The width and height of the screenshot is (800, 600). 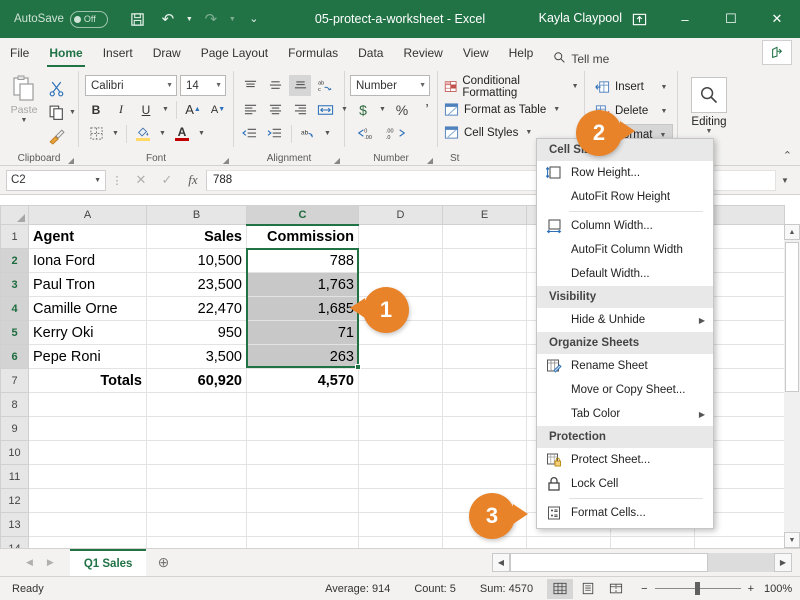 What do you see at coordinates (14, 308) in the screenshot?
I see `row-header-4: 4` at bounding box center [14, 308].